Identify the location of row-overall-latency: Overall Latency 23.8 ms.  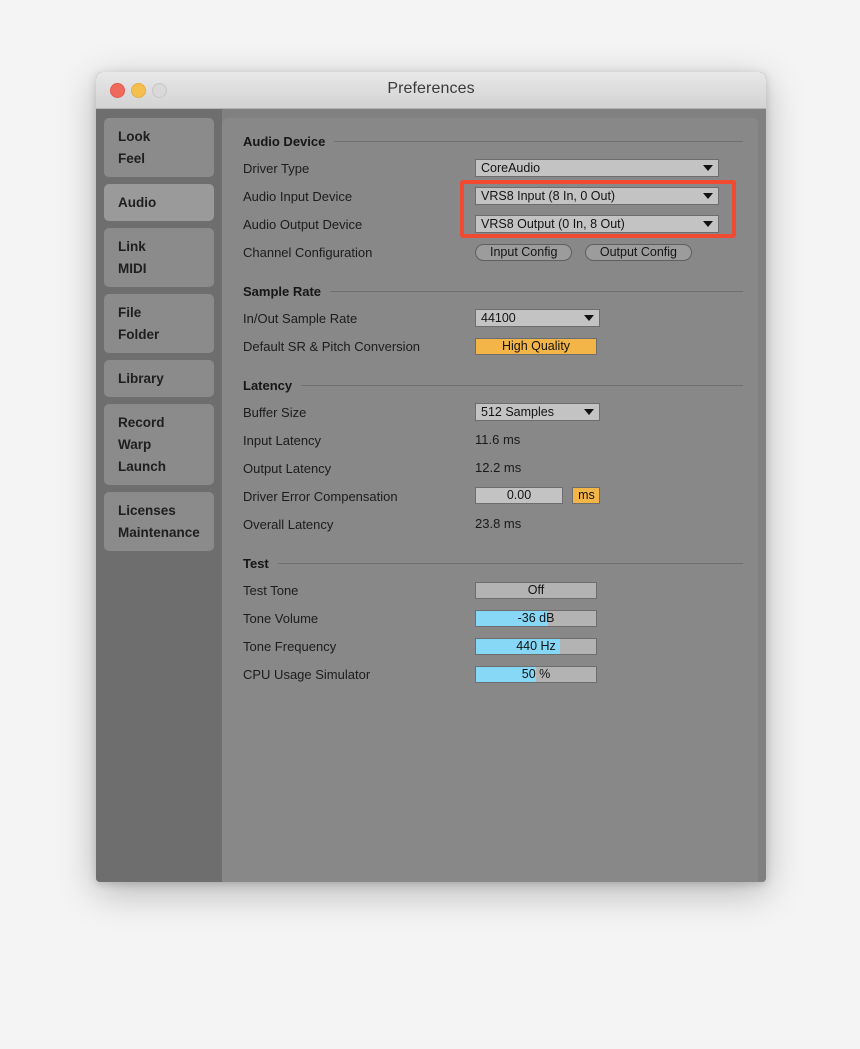
(493, 524).